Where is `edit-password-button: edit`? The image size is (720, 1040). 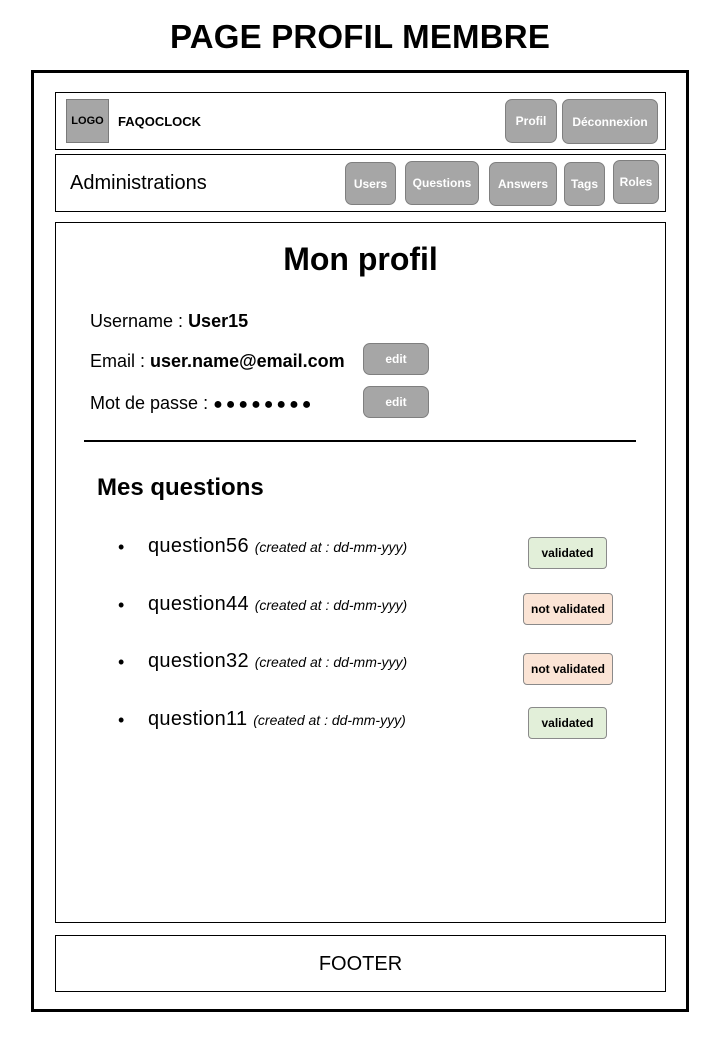 edit-password-button: edit is located at coordinates (396, 402).